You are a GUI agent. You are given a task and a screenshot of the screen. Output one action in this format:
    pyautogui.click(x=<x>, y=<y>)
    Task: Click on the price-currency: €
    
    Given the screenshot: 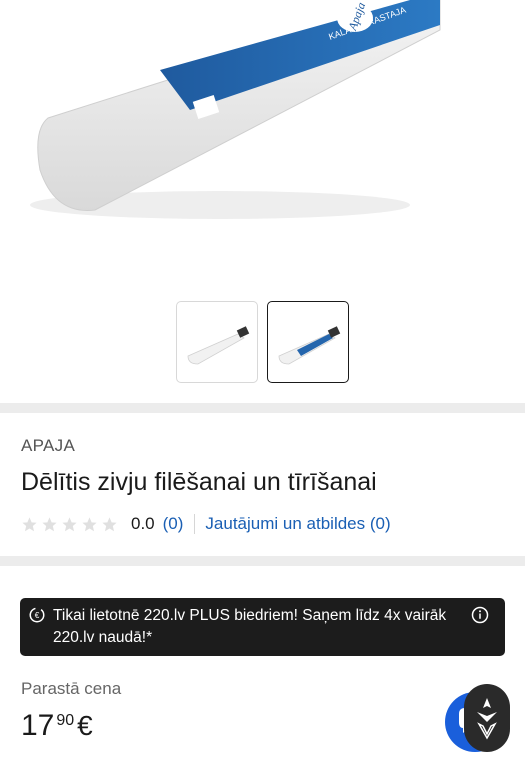 What is the action you would take?
    pyautogui.click(x=85, y=725)
    